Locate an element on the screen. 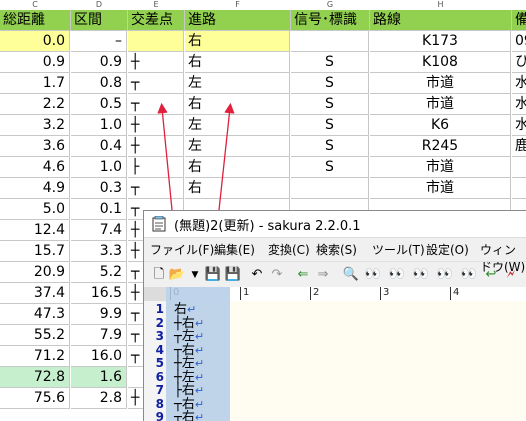  forward-icon: ⇒ is located at coordinates (323, 275).